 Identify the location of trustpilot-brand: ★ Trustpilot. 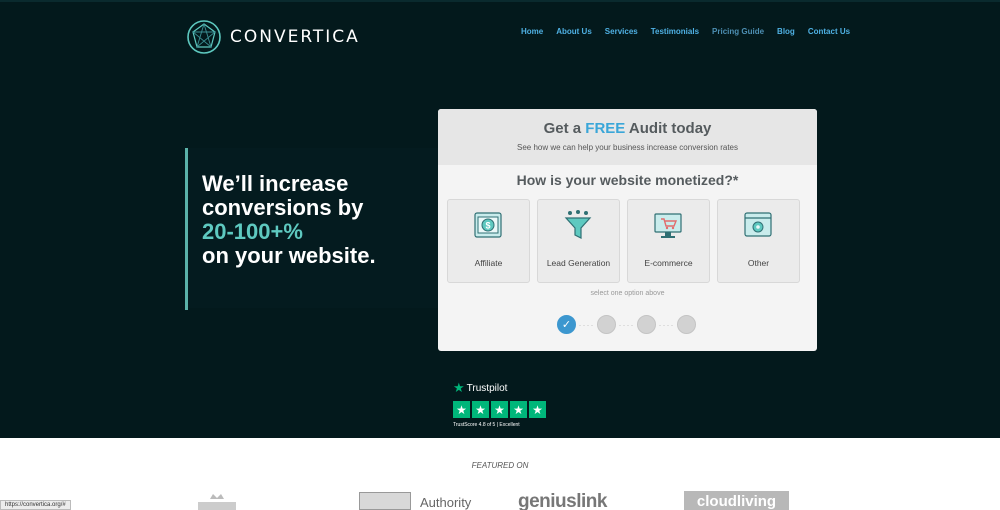
(500, 388).